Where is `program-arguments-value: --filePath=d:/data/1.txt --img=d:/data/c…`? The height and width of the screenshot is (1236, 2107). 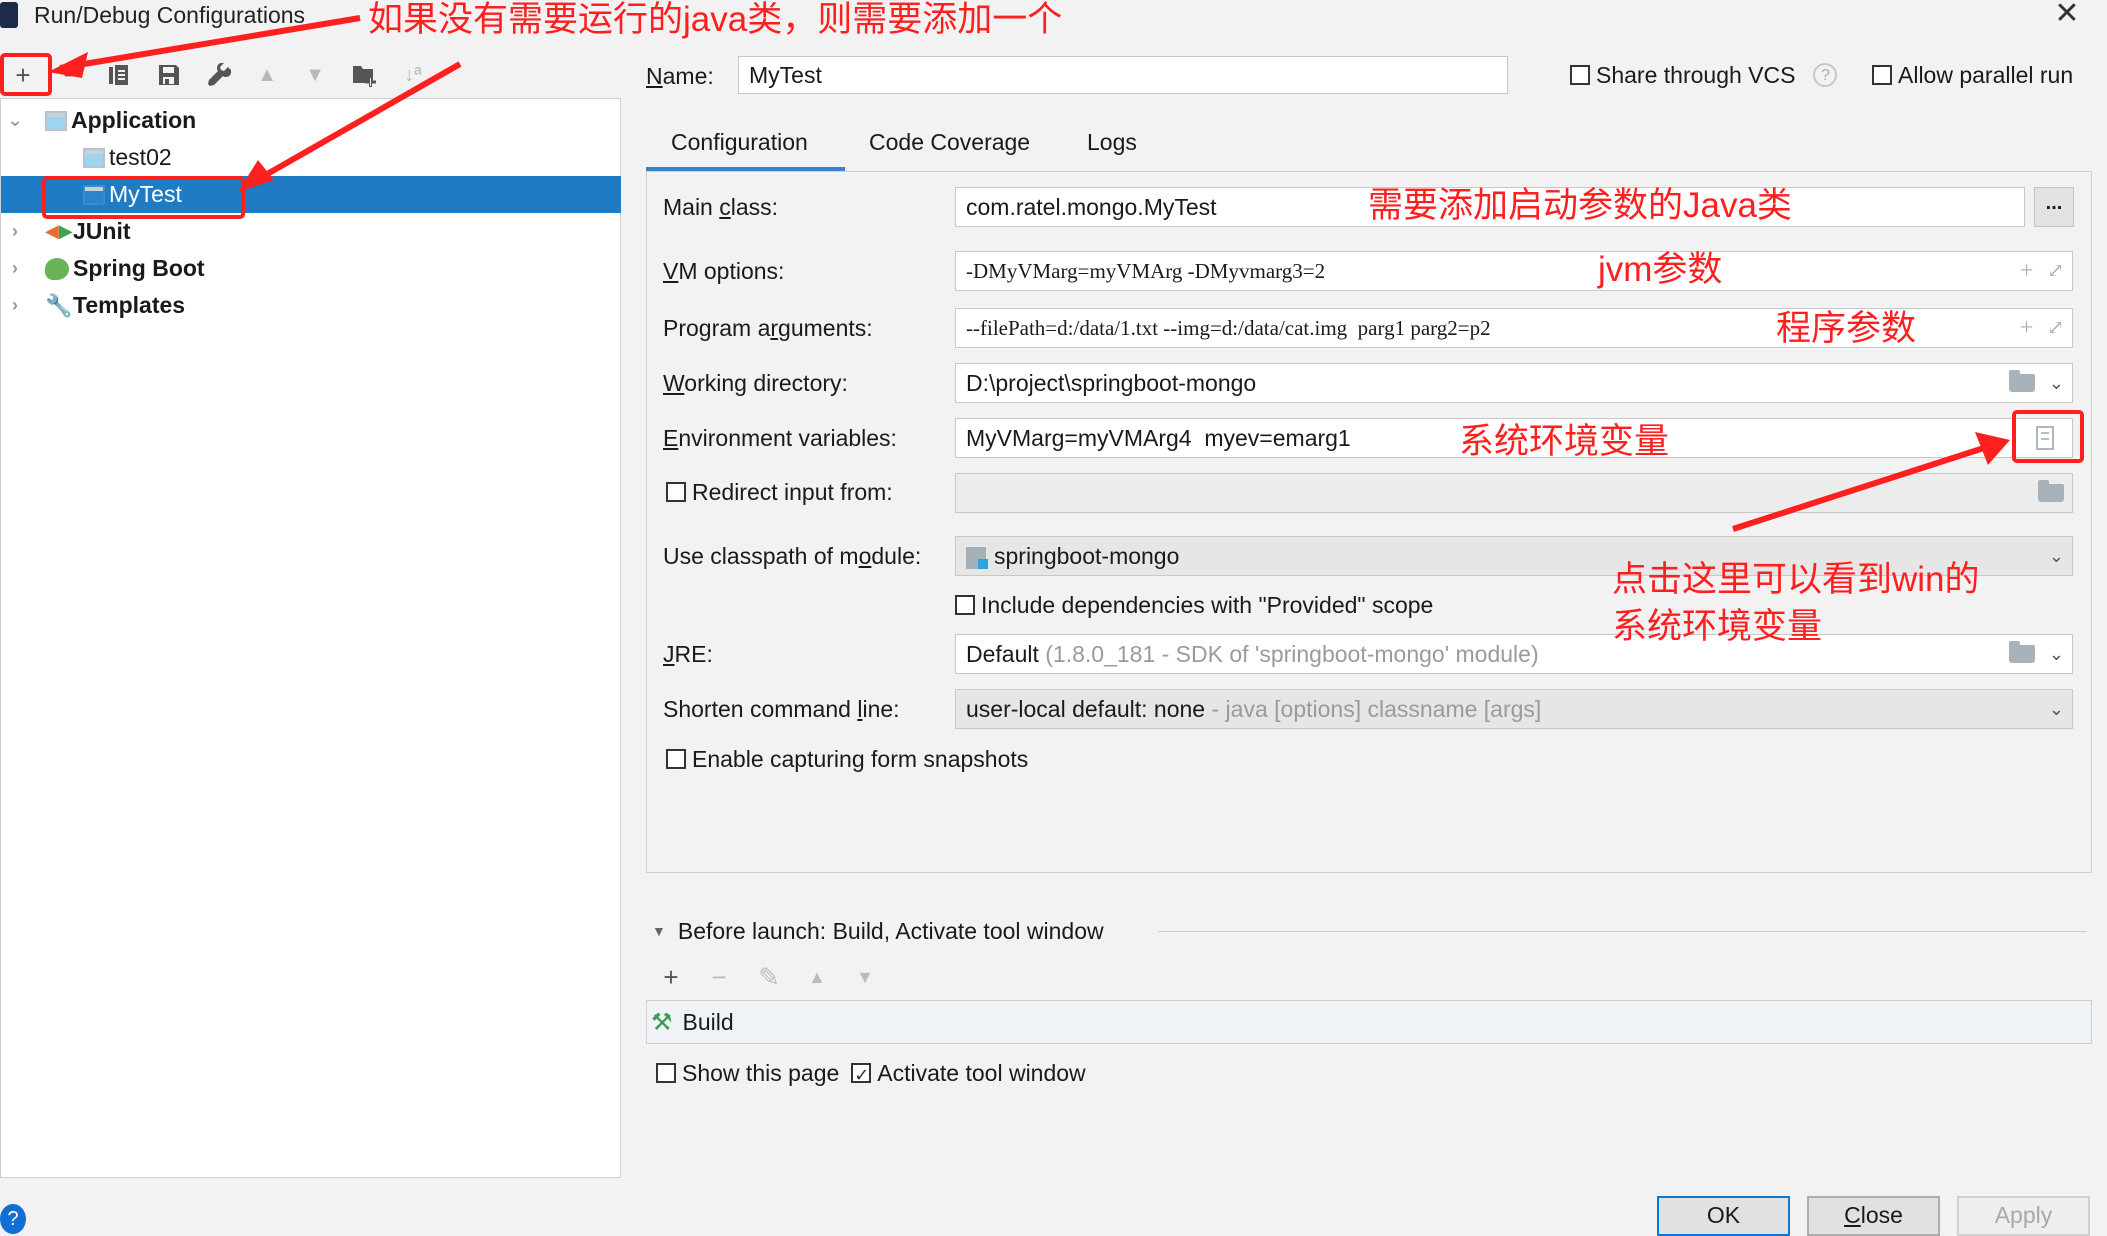
program-arguments-value: --filePath=d:/data/1.txt --img=d:/data/c… is located at coordinates (1228, 328).